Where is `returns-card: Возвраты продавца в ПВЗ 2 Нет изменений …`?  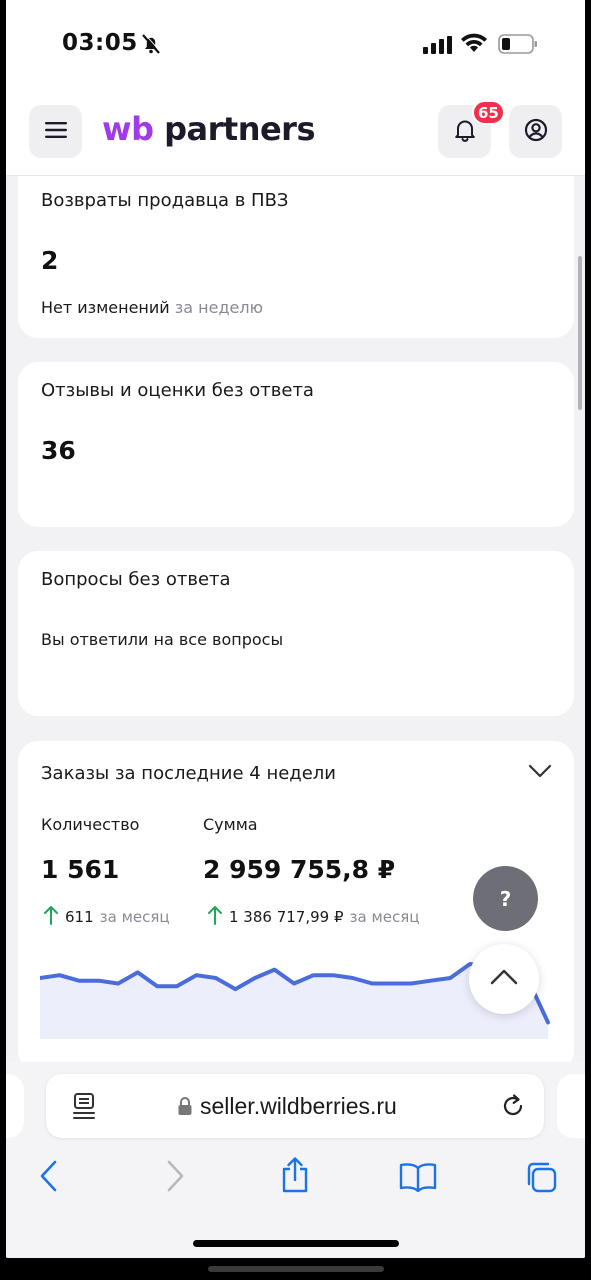
returns-card: Возвраты продавца в ПВЗ 2 Нет изменений … is located at coordinates (296, 257).